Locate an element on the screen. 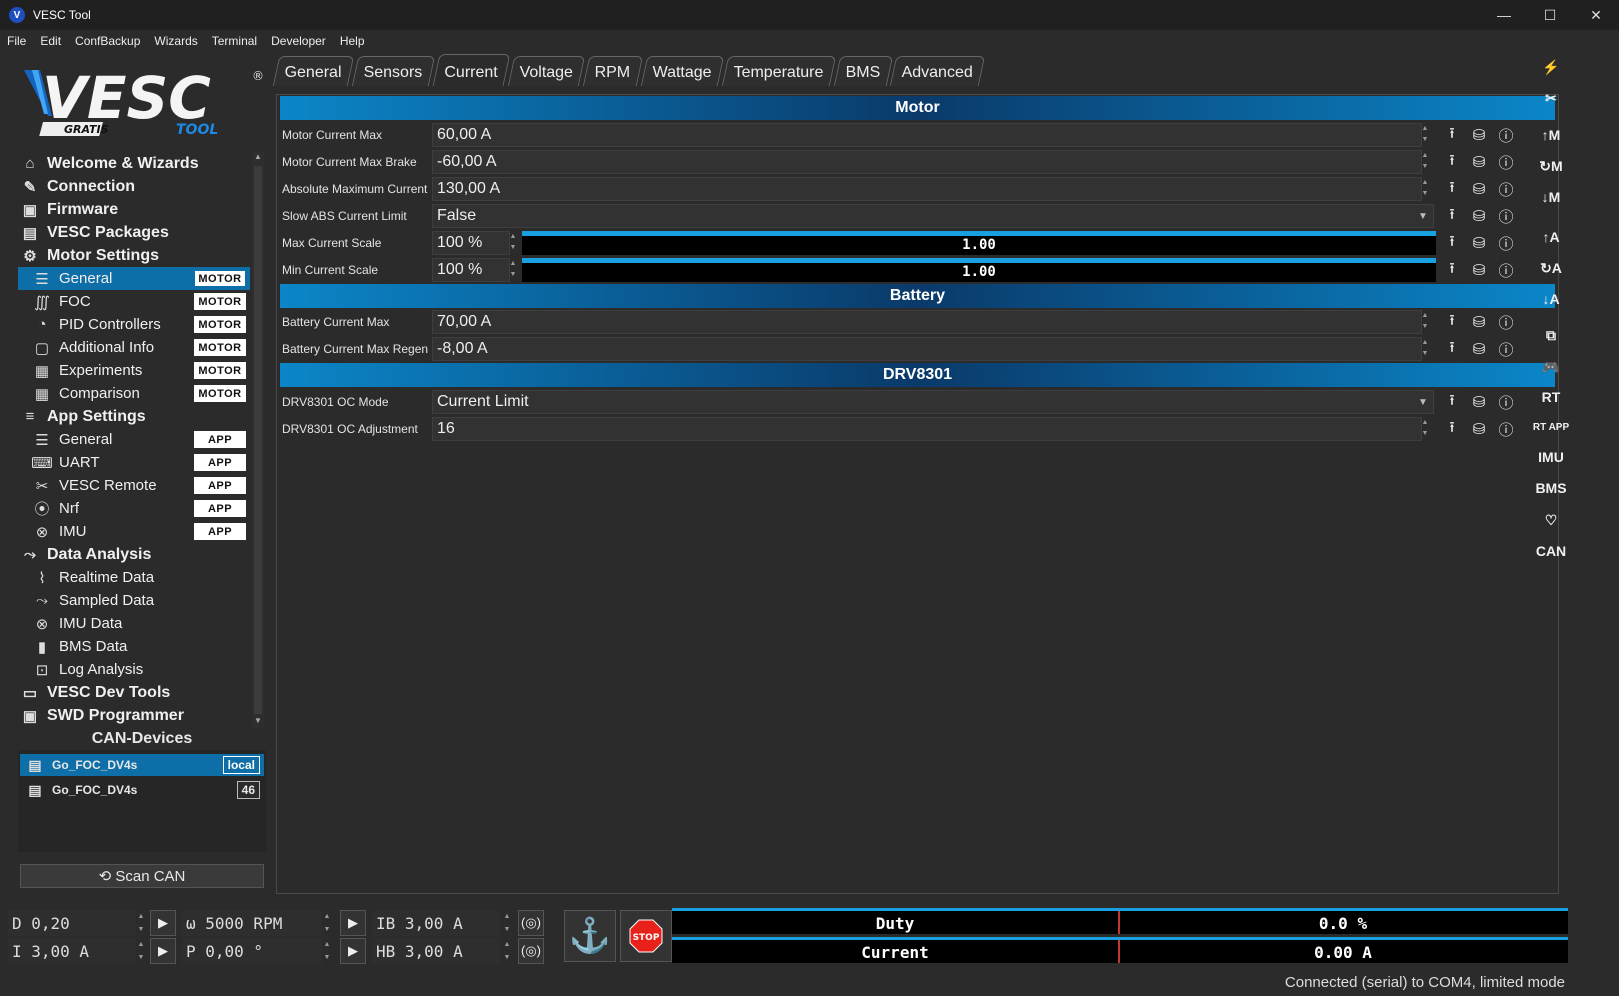 Image resolution: width=1619 pixels, height=996 pixels. imu-icon: IMU is located at coordinates (1551, 457).